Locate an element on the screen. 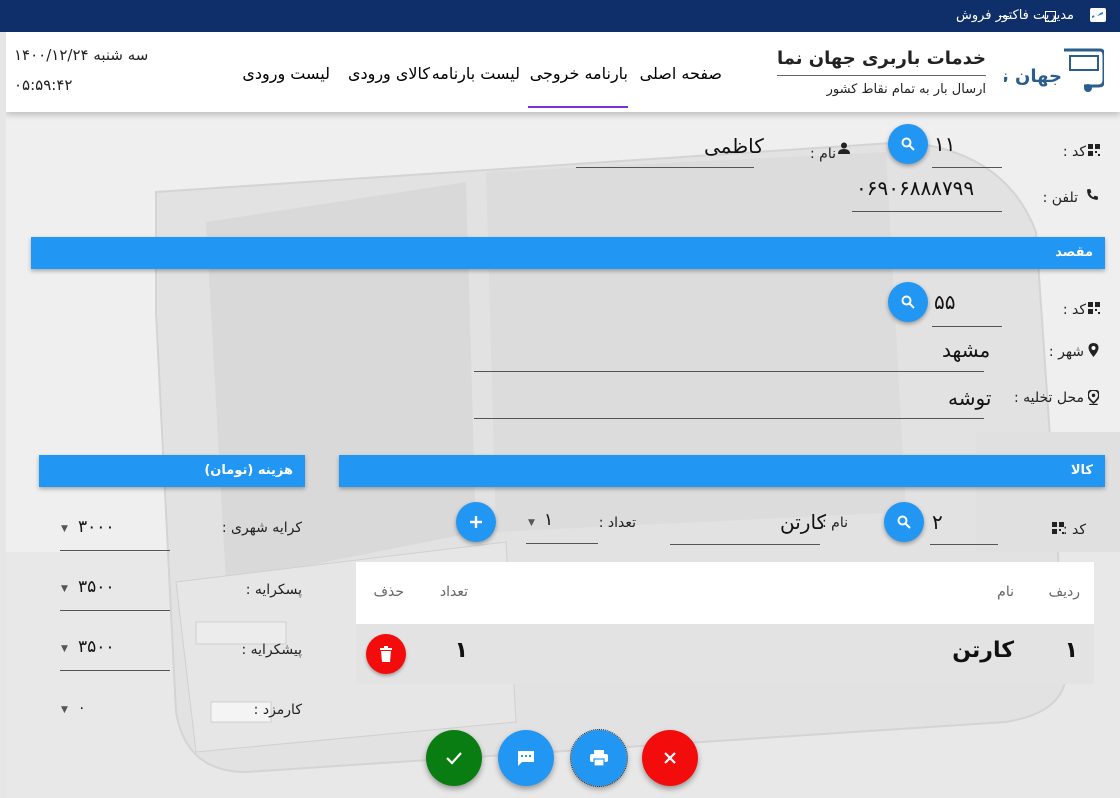 This screenshot has height=798, width=1120. destination-search-button is located at coordinates (908, 302).